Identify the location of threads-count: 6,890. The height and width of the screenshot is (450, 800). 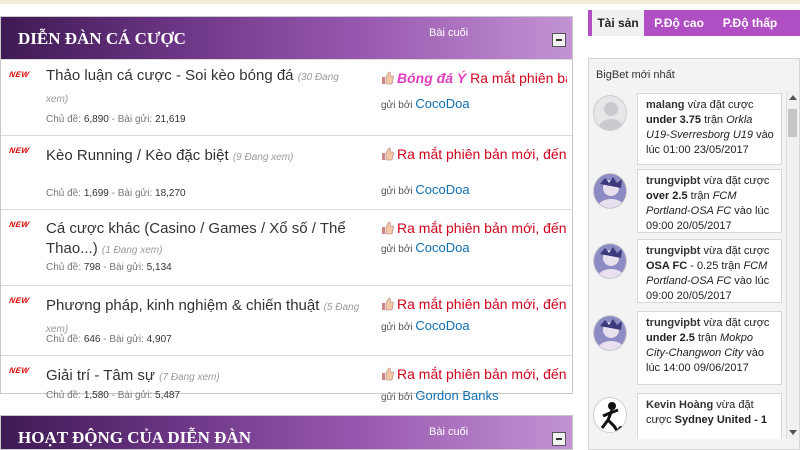
(96, 119).